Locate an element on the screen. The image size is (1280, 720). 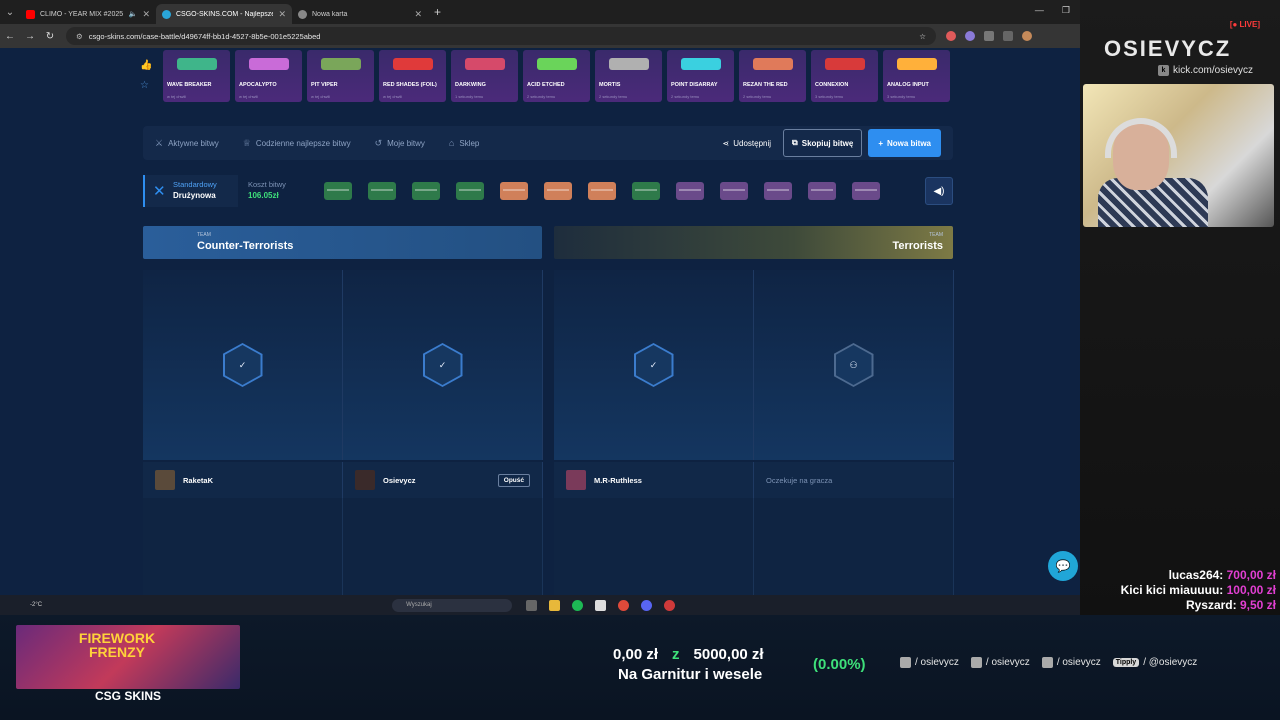
drop-time: 2 sekundy temu is located at coordinates (613, 96).